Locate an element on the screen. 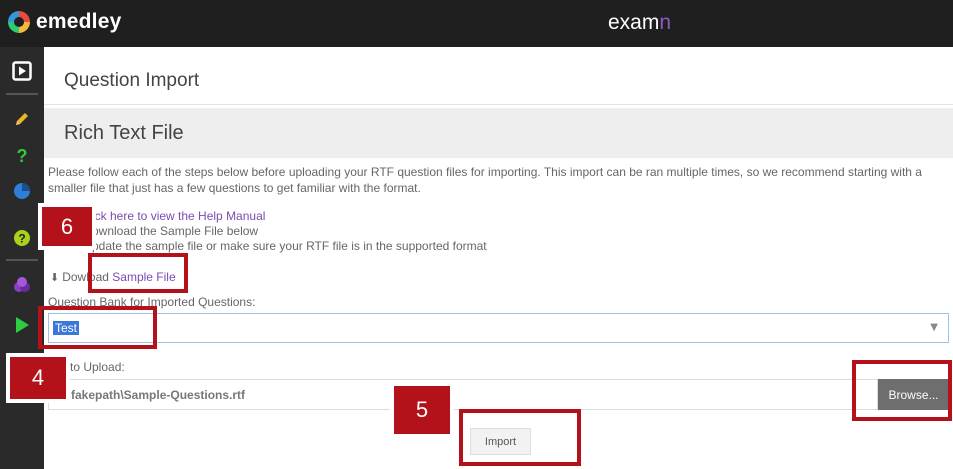  play-icon is located at coordinates (22, 71).